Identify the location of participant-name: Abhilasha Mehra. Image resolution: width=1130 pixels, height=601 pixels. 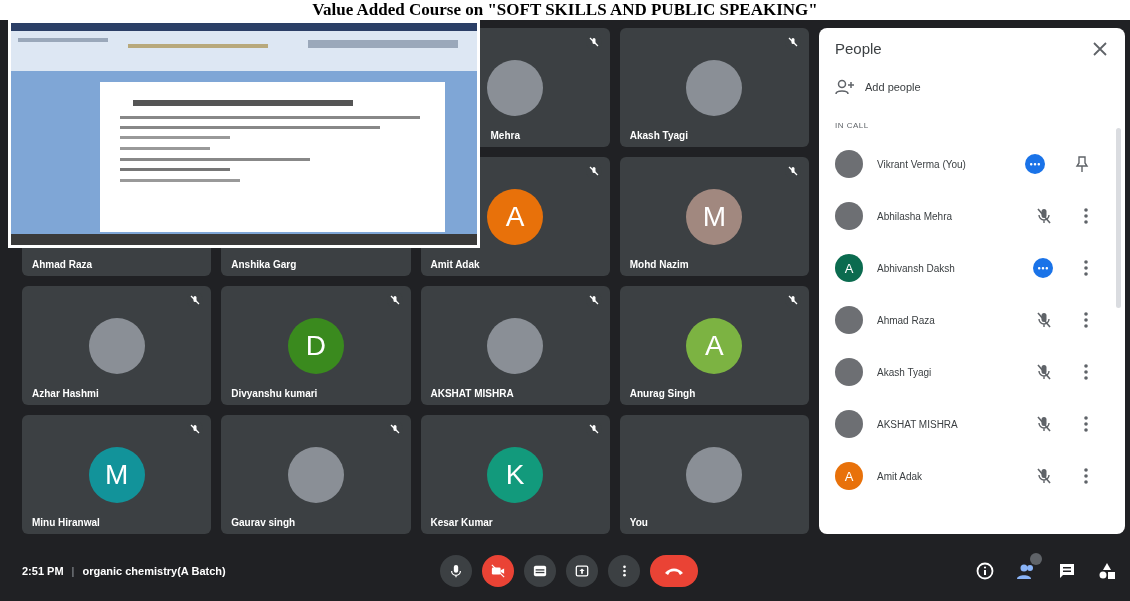
(915, 216).